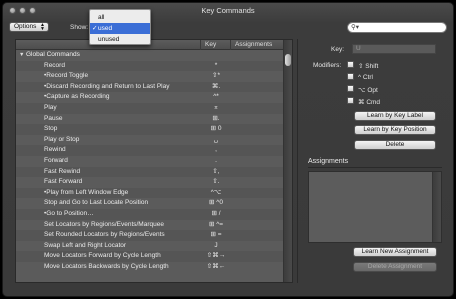 The width and height of the screenshot is (456, 299). What do you see at coordinates (42, 27) in the screenshot?
I see `popup-arrows-icon: ▲ ▼` at bounding box center [42, 27].